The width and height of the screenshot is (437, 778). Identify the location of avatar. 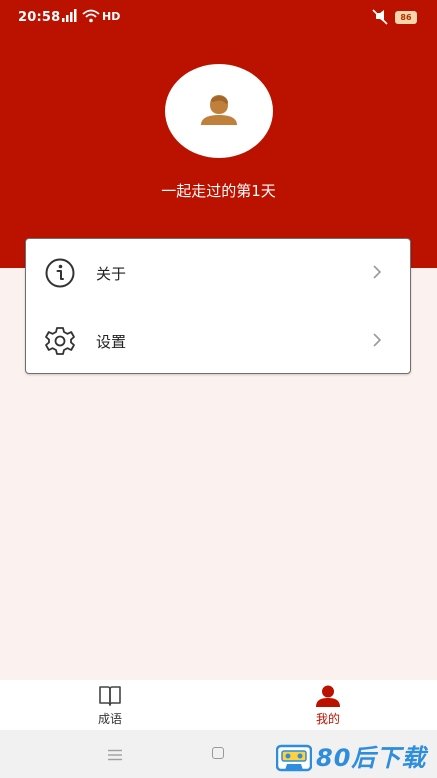
(219, 111).